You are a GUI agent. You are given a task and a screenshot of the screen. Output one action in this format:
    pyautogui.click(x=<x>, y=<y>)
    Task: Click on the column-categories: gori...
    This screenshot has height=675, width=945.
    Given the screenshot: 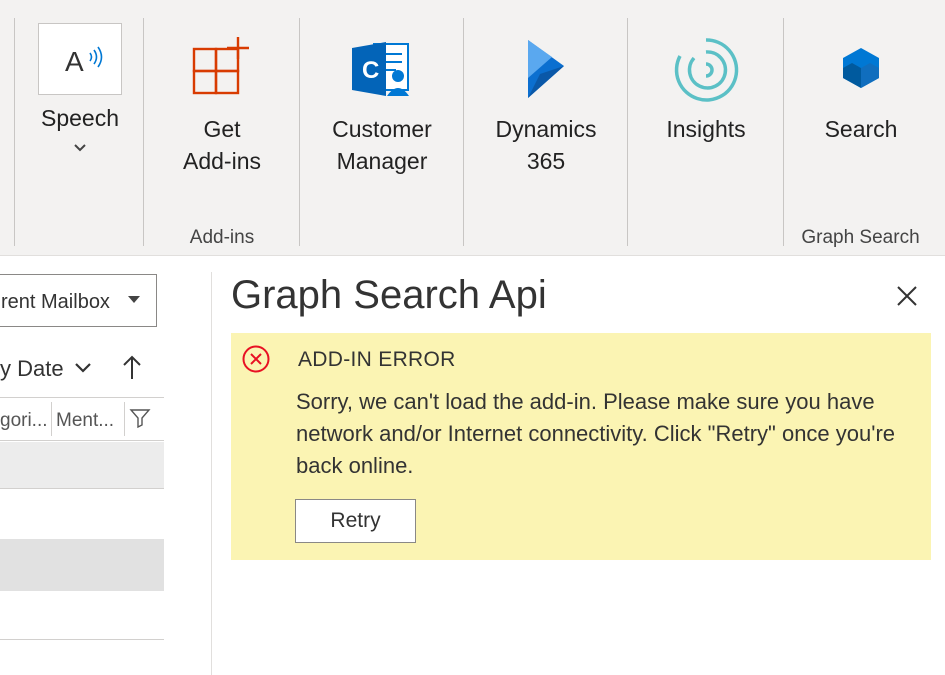 What is the action you would take?
    pyautogui.click(x=24, y=421)
    